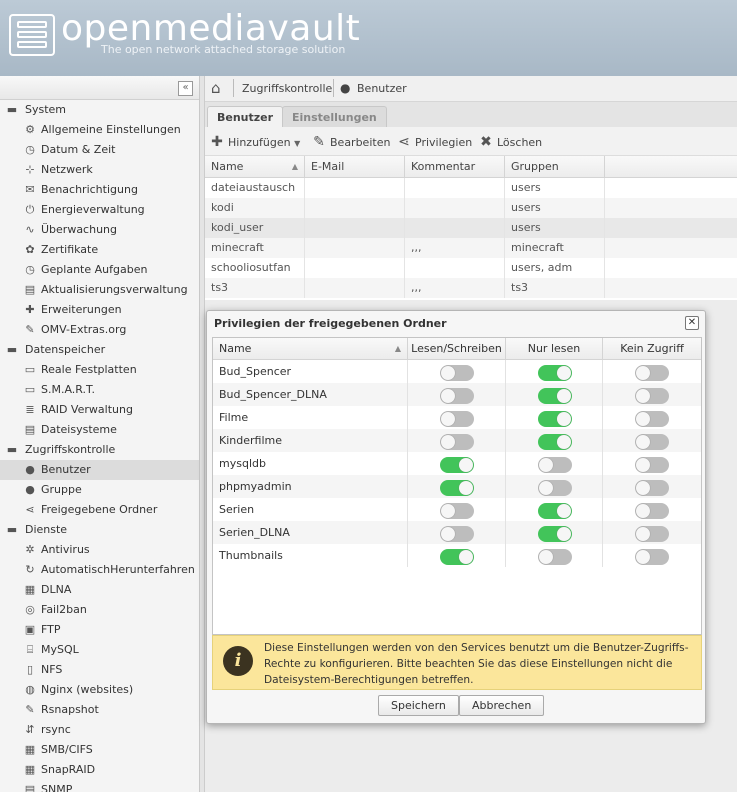  What do you see at coordinates (99, 150) in the screenshot?
I see `sidebar-item-datum-zeit: ◷ Datum & Zeit` at bounding box center [99, 150].